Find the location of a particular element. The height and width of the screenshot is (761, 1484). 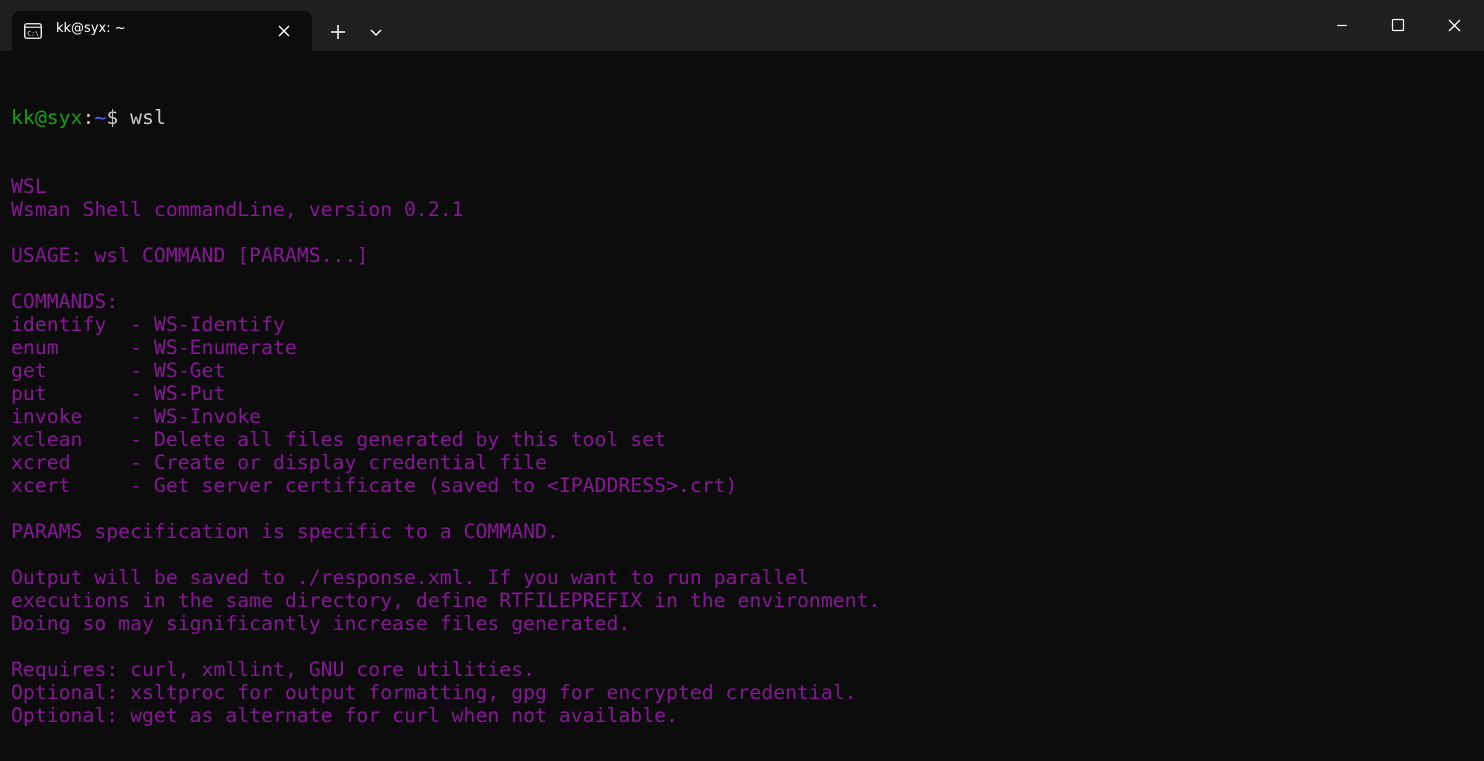

output-line: invoke - WS-Invoke is located at coordinates (136, 416).